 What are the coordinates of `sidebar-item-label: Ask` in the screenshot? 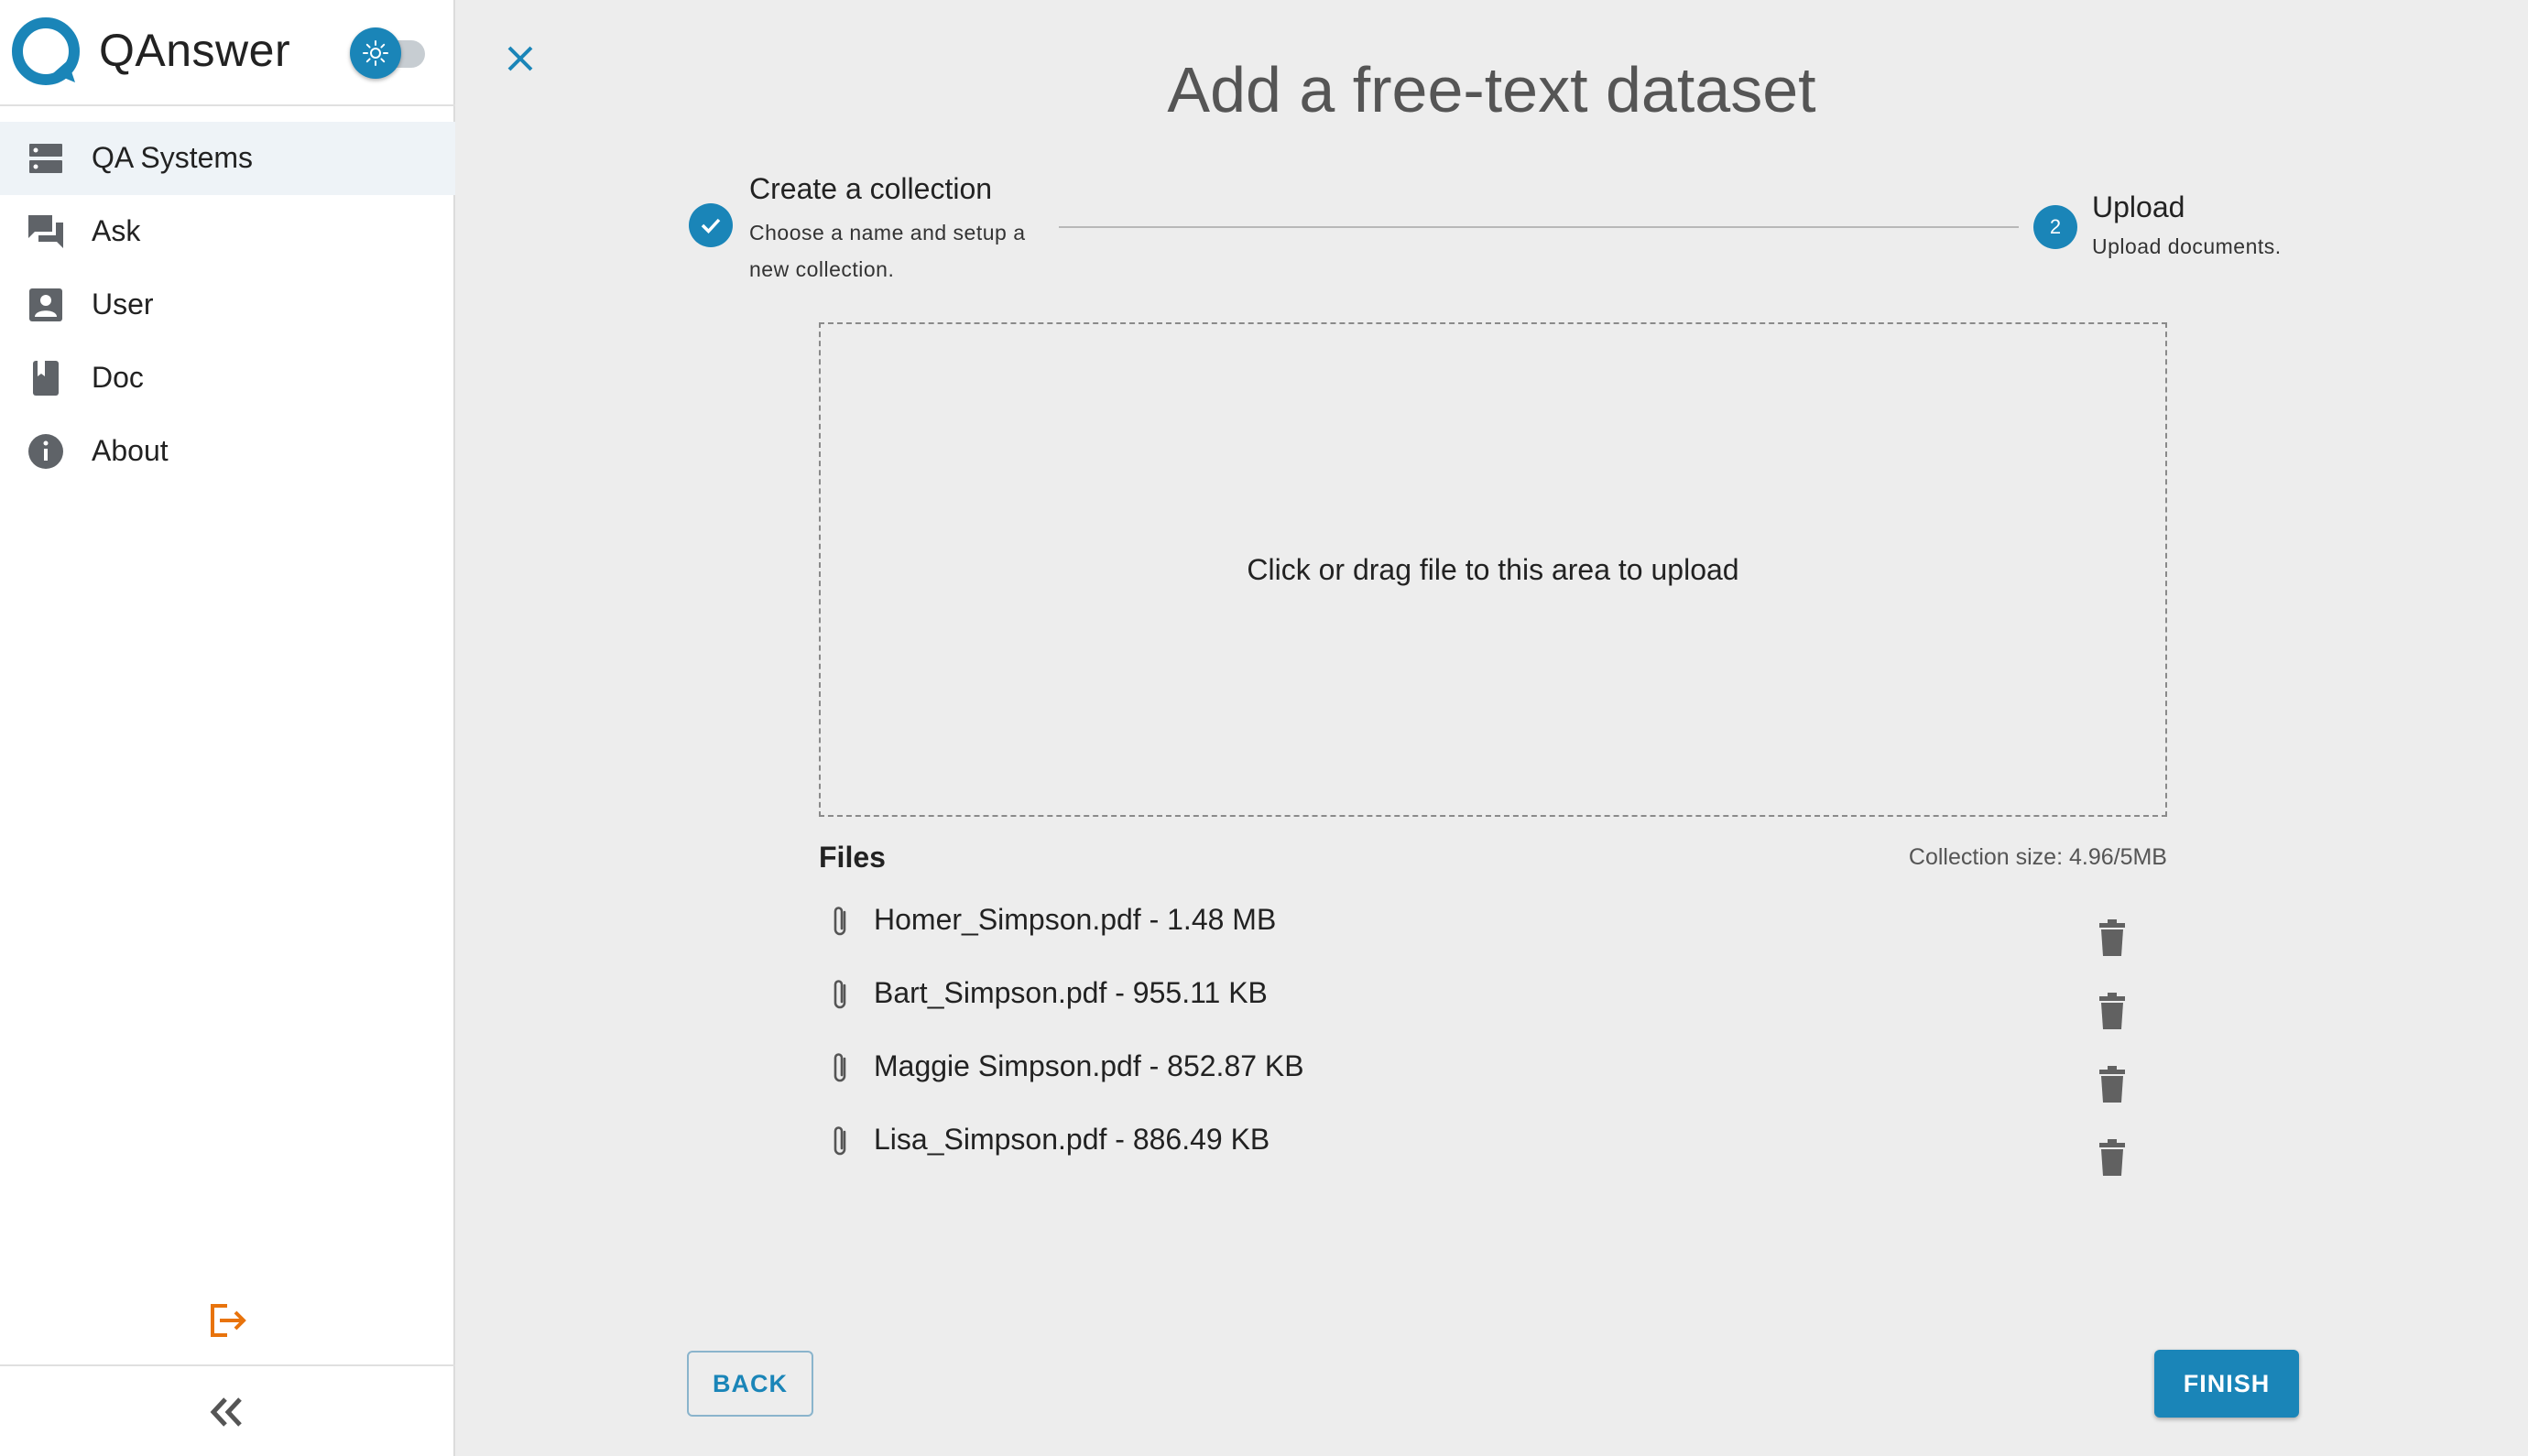 It's located at (116, 230).